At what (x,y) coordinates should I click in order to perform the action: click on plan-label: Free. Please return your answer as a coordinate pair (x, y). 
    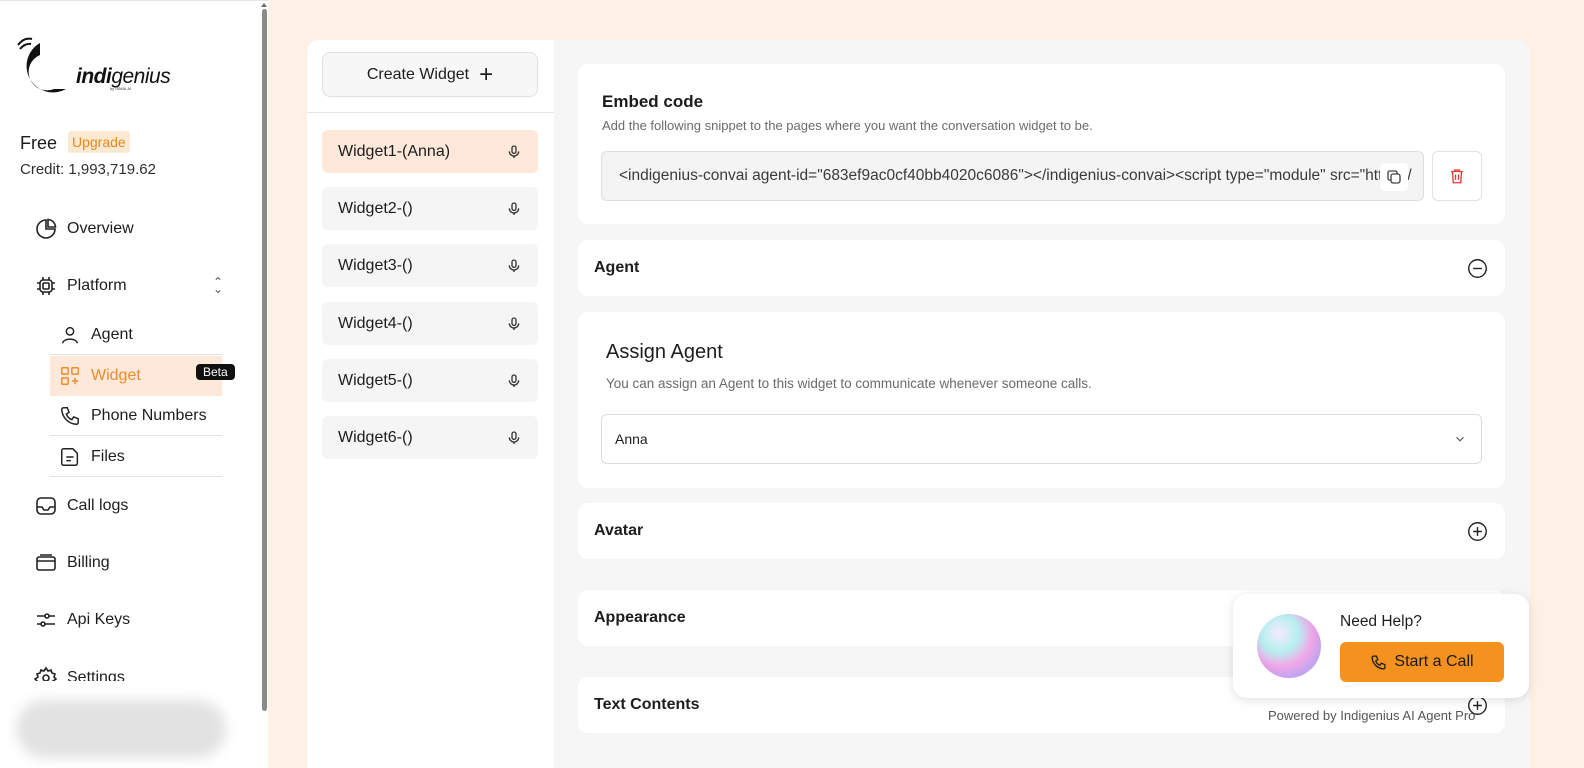
    Looking at the image, I should click on (39, 143).